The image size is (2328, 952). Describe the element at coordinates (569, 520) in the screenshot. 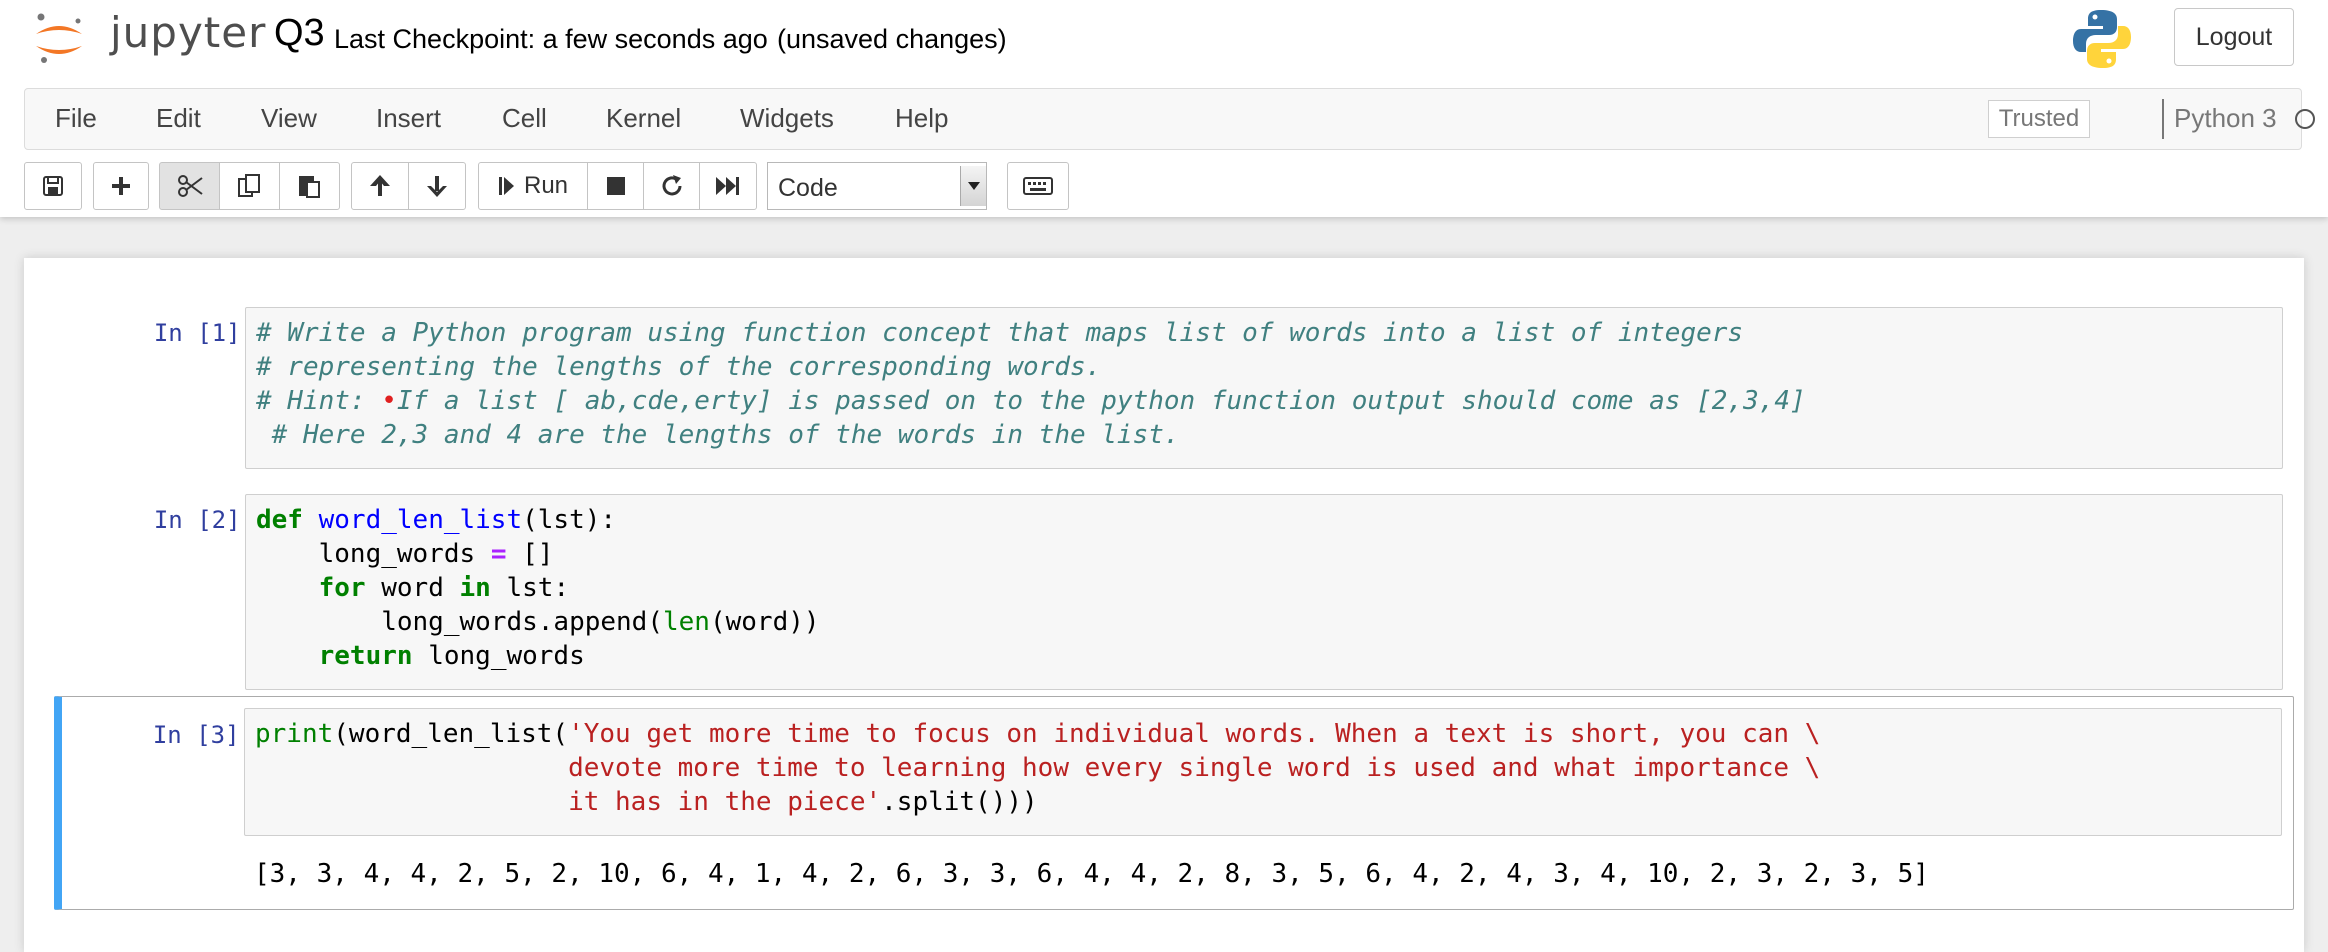

I see `code-token: (lst):` at that location.